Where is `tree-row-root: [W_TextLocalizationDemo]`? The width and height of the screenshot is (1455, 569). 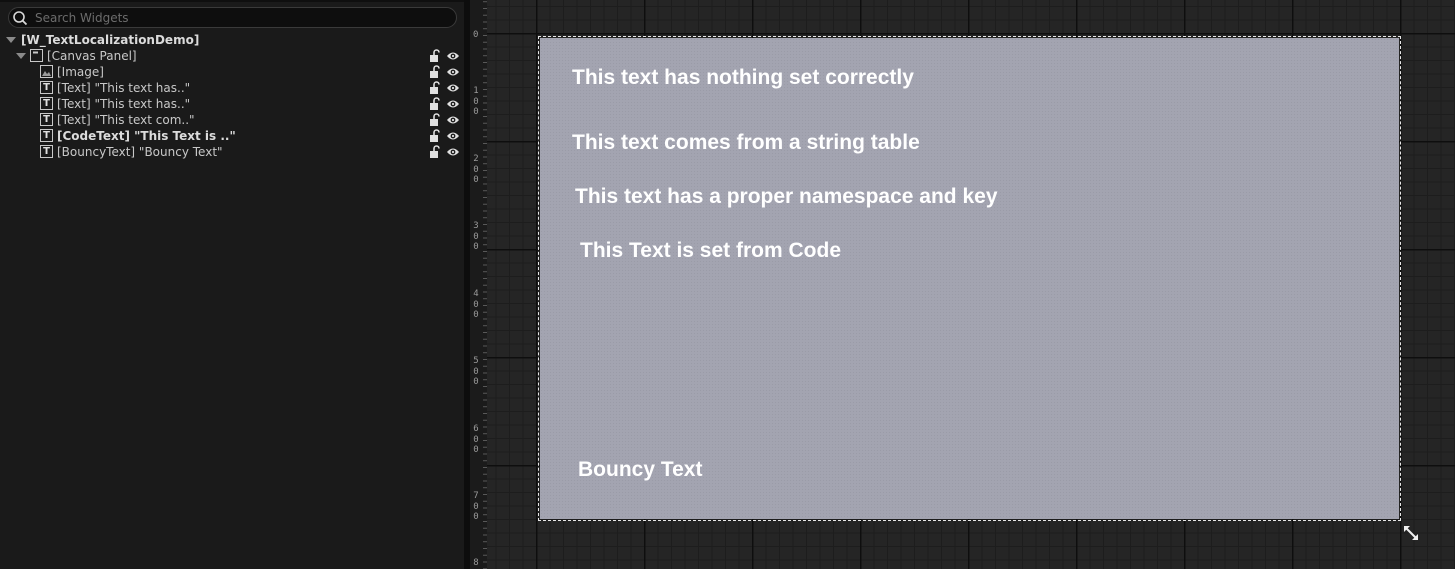
tree-row-root: [W_TextLocalizationDemo] is located at coordinates (232, 40).